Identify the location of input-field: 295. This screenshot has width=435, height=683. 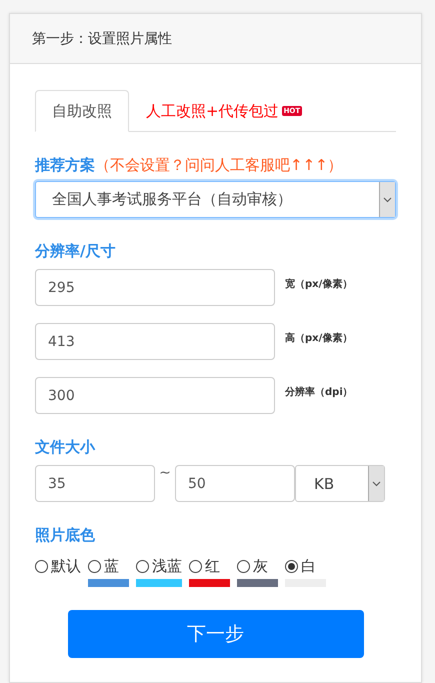
(155, 287).